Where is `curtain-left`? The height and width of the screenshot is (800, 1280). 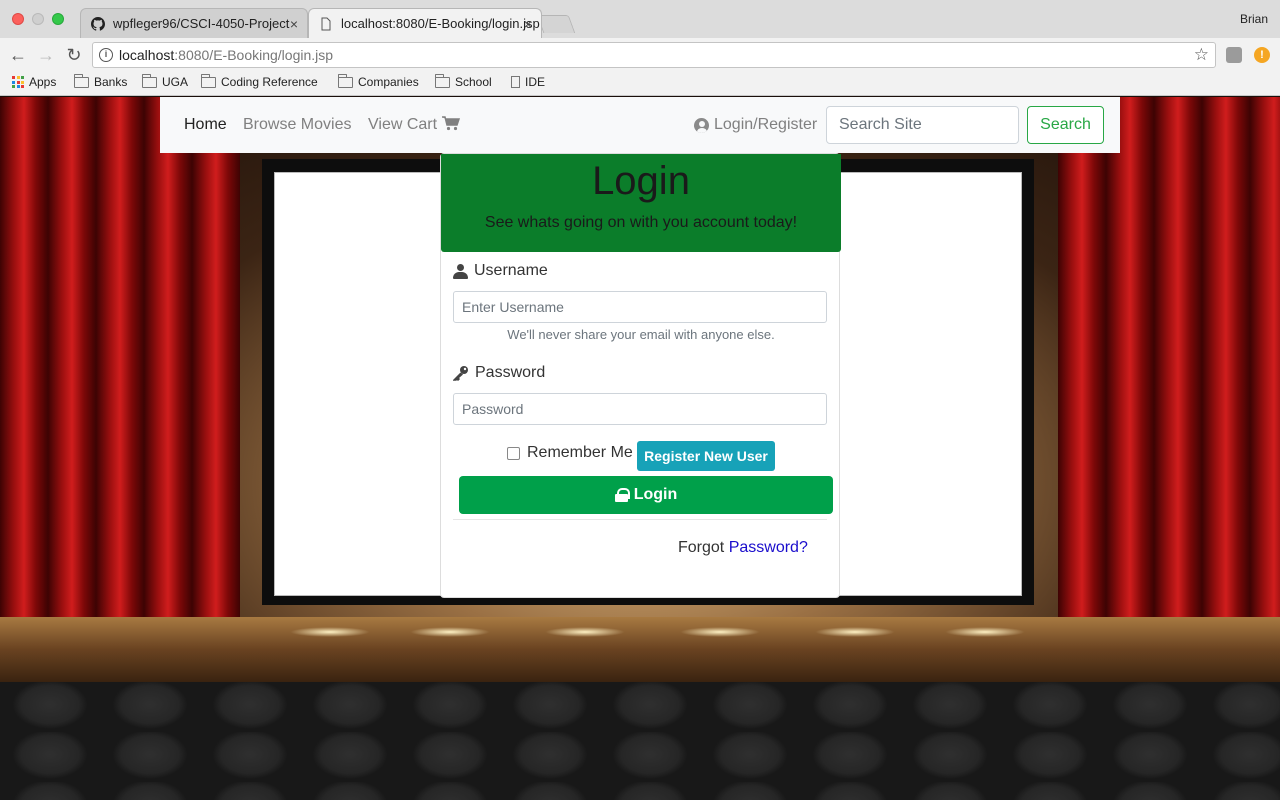 curtain-left is located at coordinates (120, 377).